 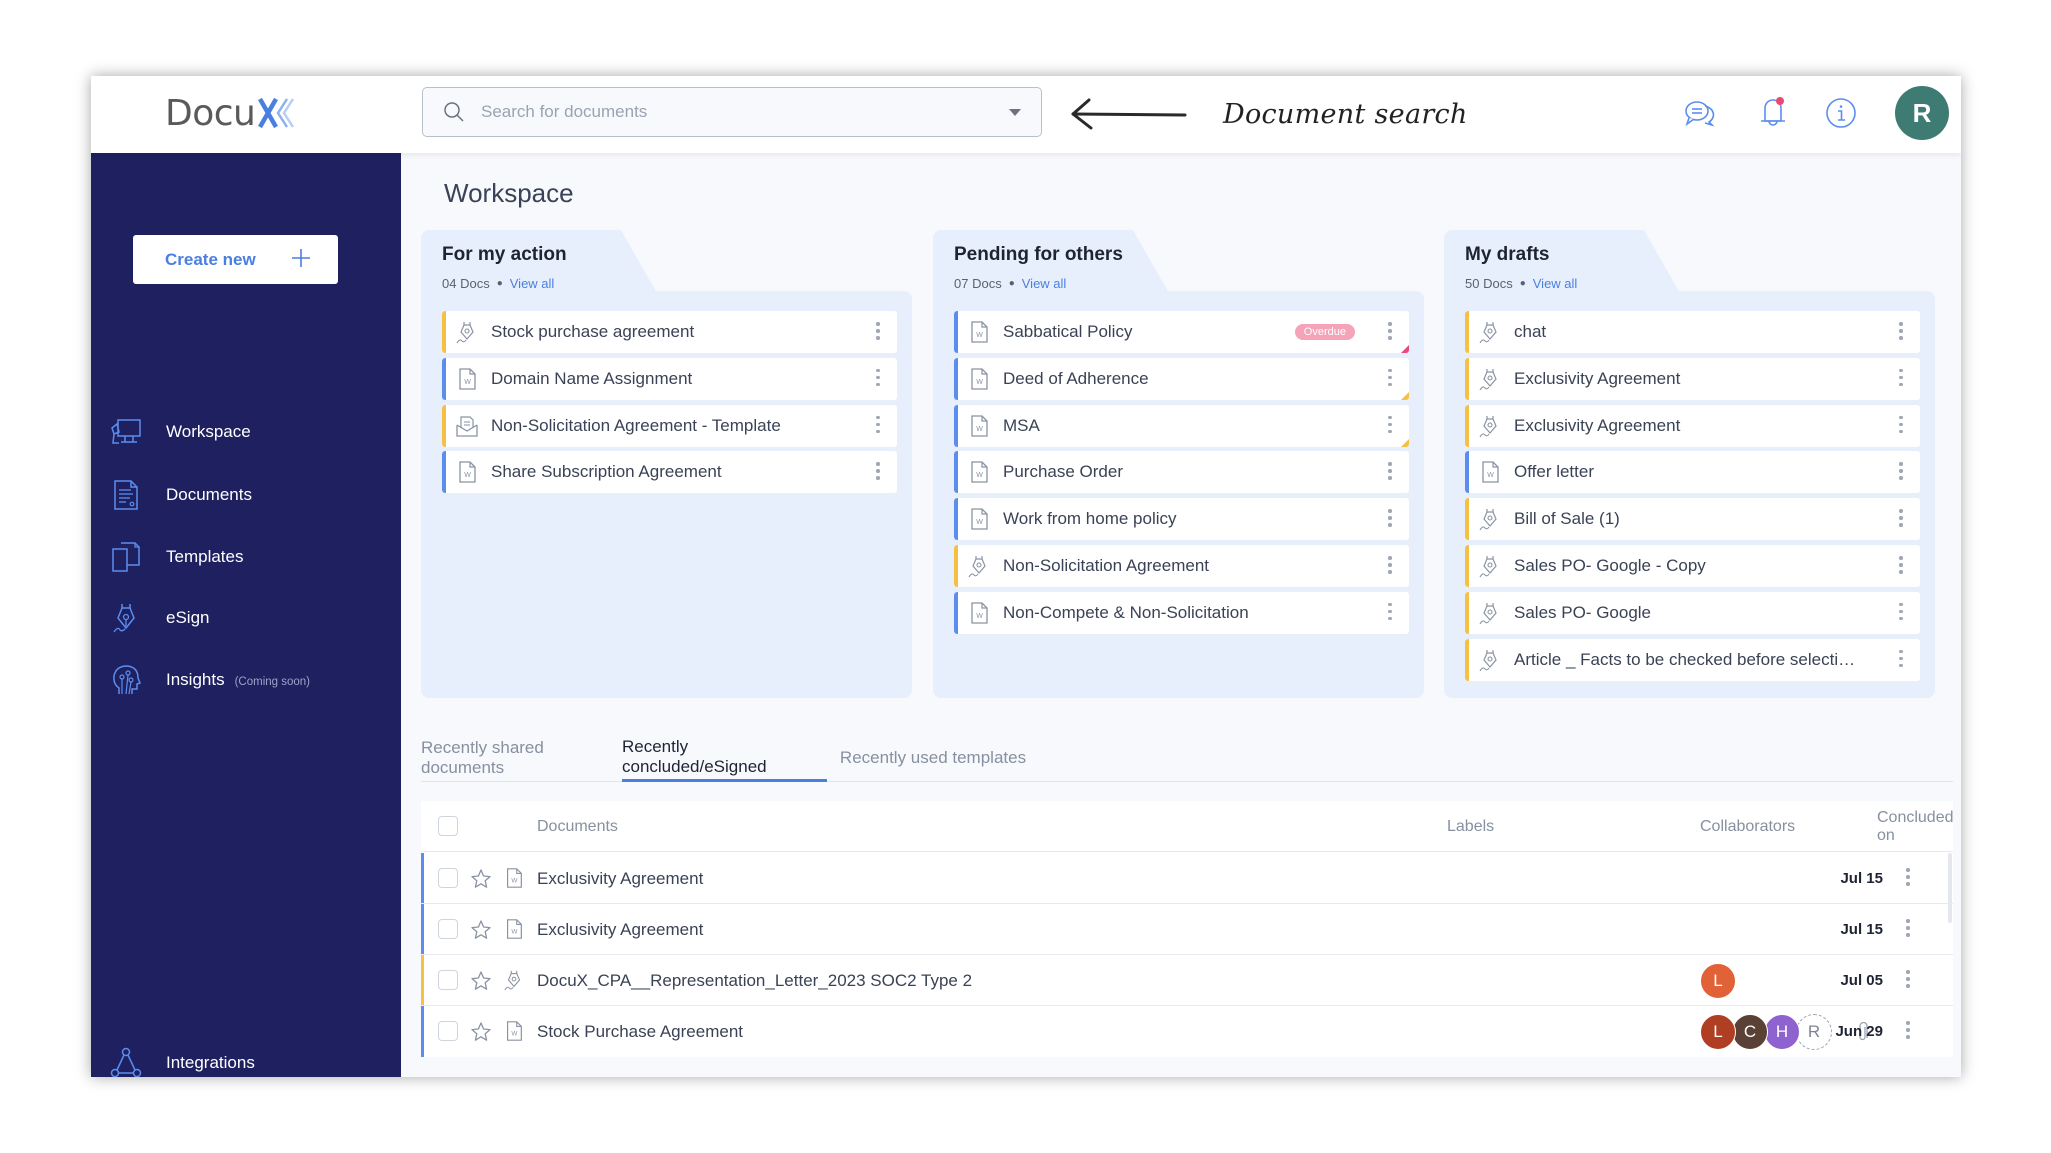 I want to click on templates-icon, so click(x=126, y=557).